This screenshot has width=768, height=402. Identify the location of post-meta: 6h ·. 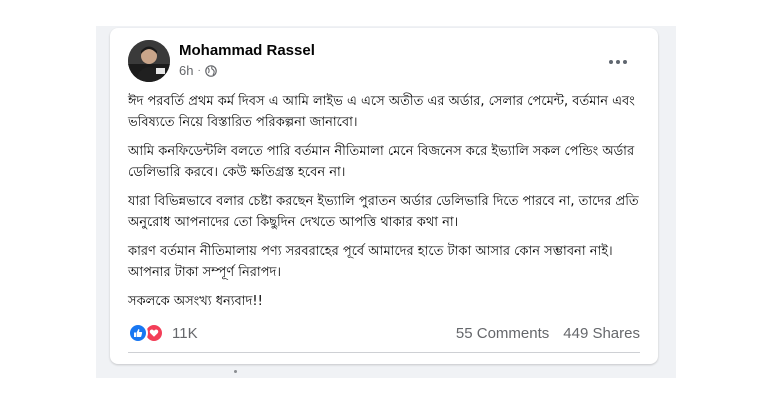
(198, 70).